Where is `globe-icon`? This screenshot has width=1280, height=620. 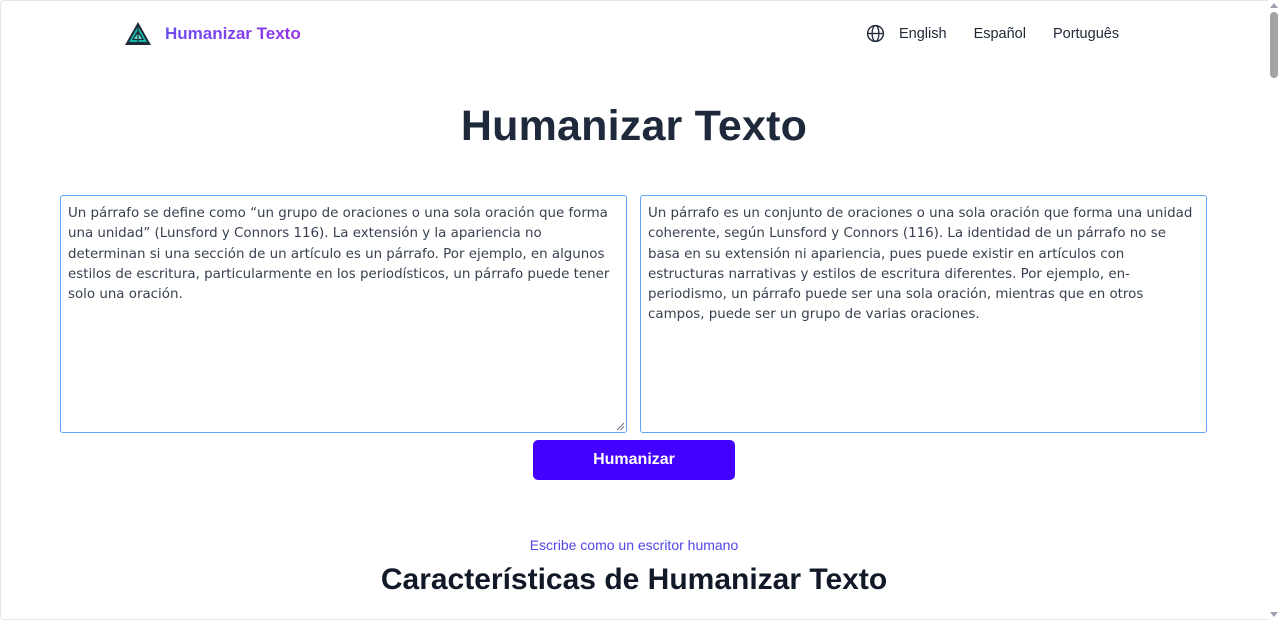 globe-icon is located at coordinates (875, 33).